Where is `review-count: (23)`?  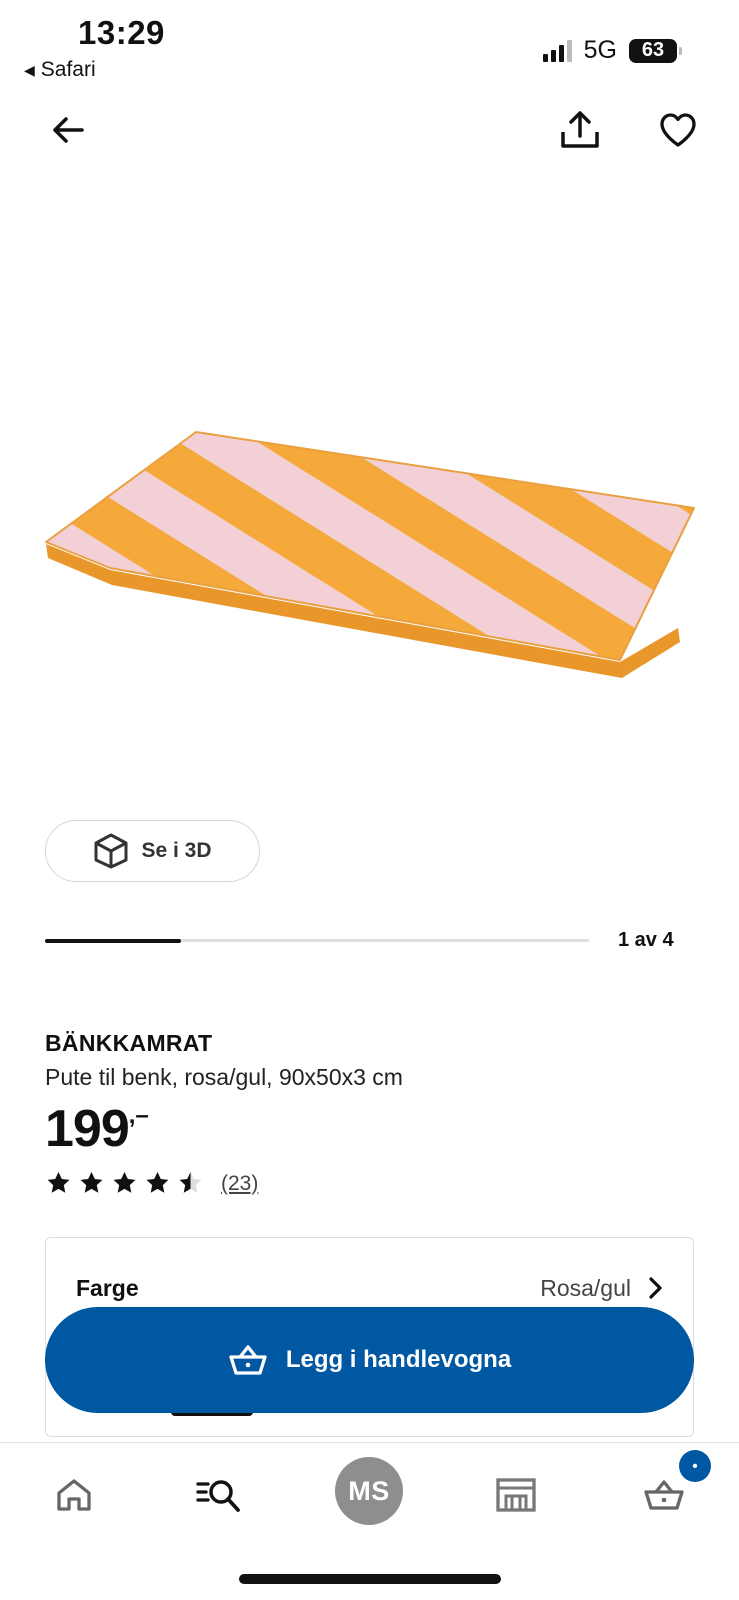
review-count: (23) is located at coordinates (239, 1184).